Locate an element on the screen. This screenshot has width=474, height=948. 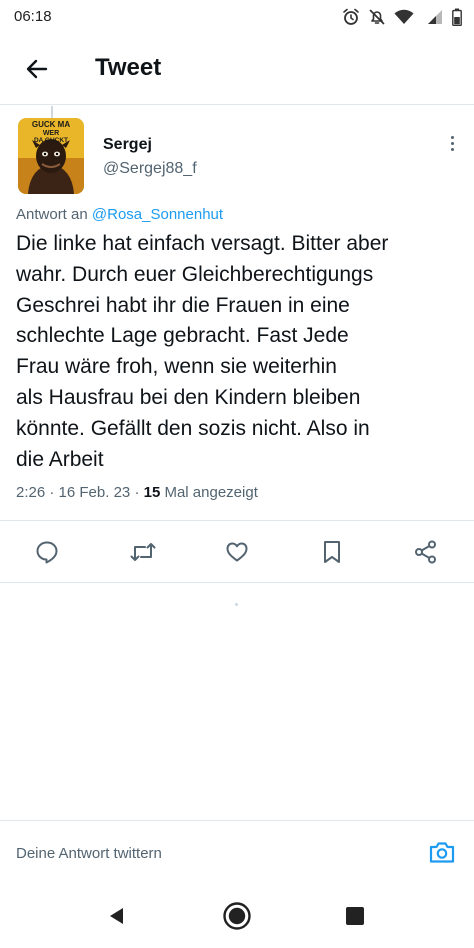
back-triangle-icon is located at coordinates (116, 916).